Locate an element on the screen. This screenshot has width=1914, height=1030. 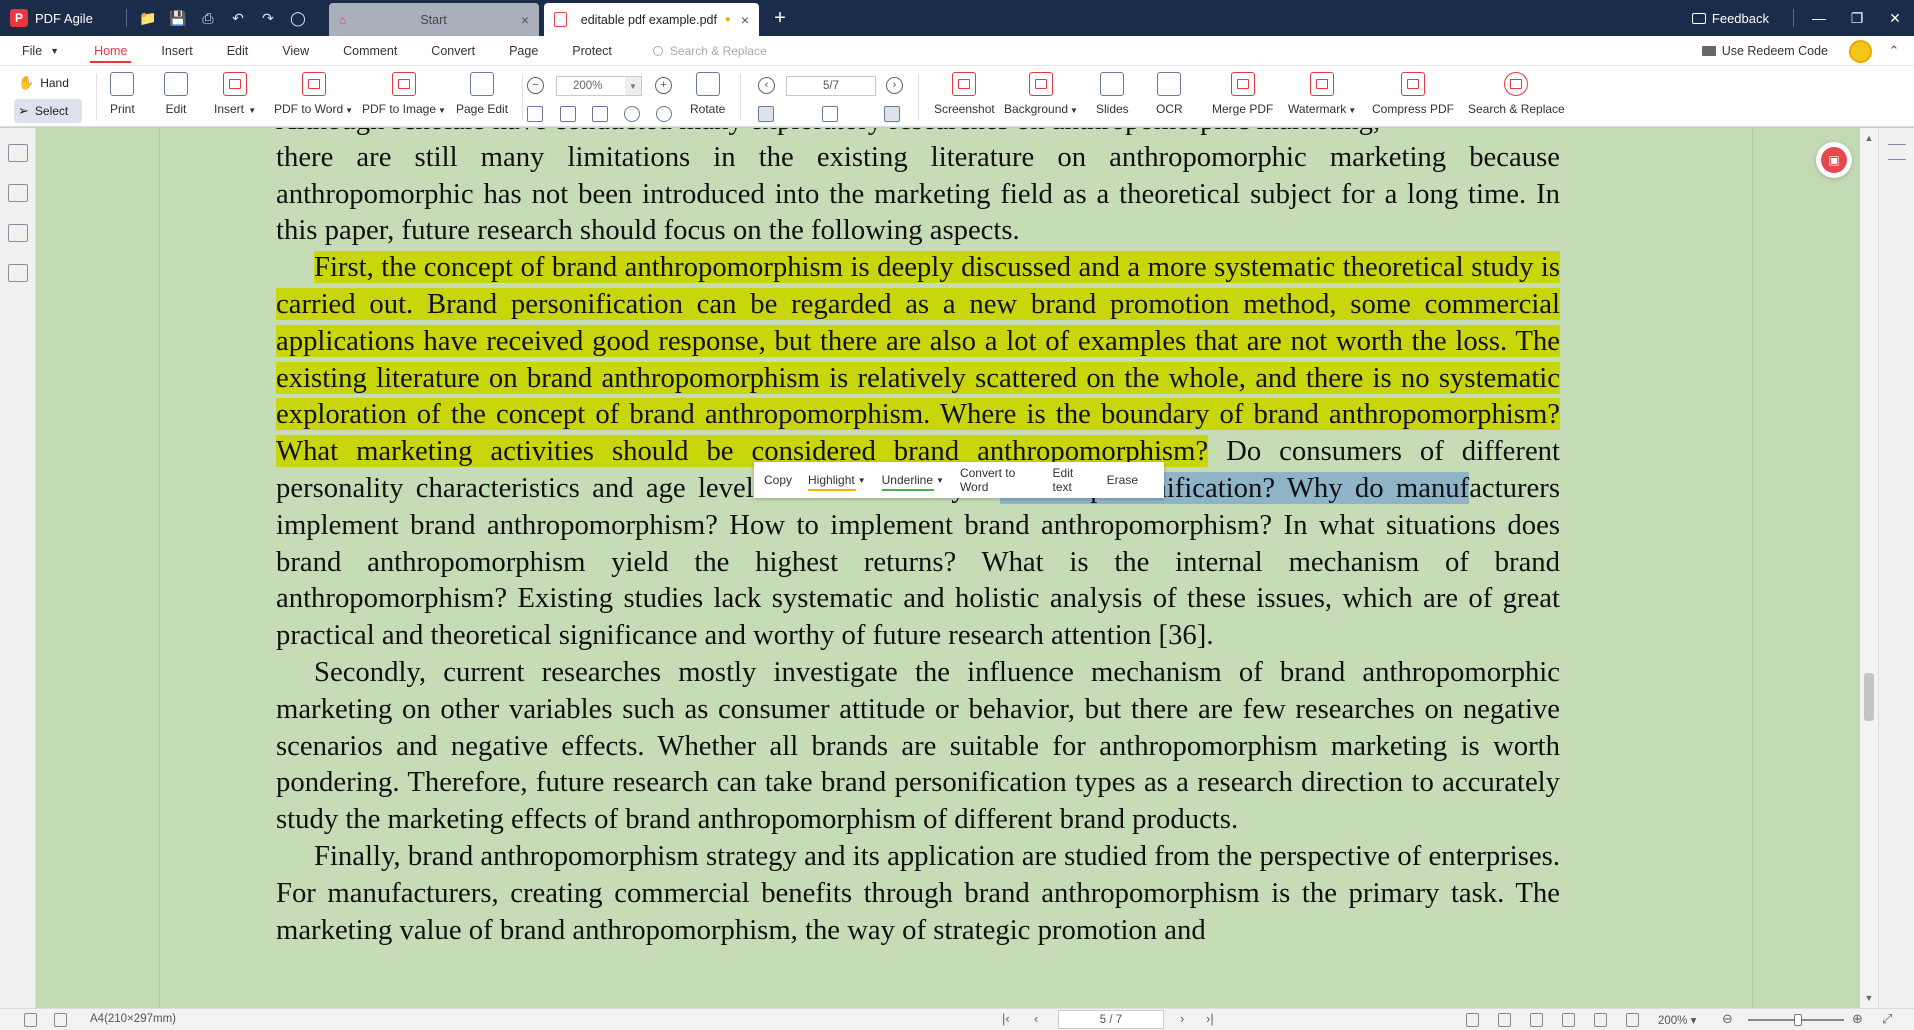
page-edit-button: Page Edit is located at coordinates (482, 94).